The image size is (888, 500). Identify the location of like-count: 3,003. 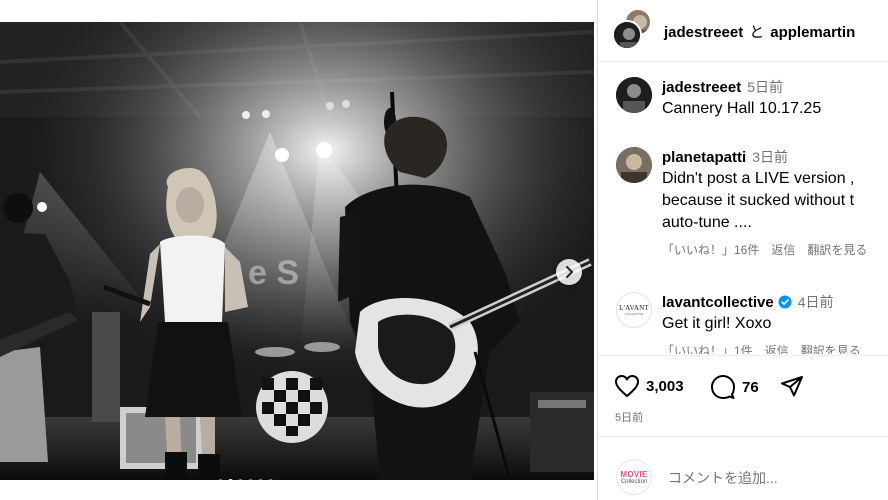
(665, 386).